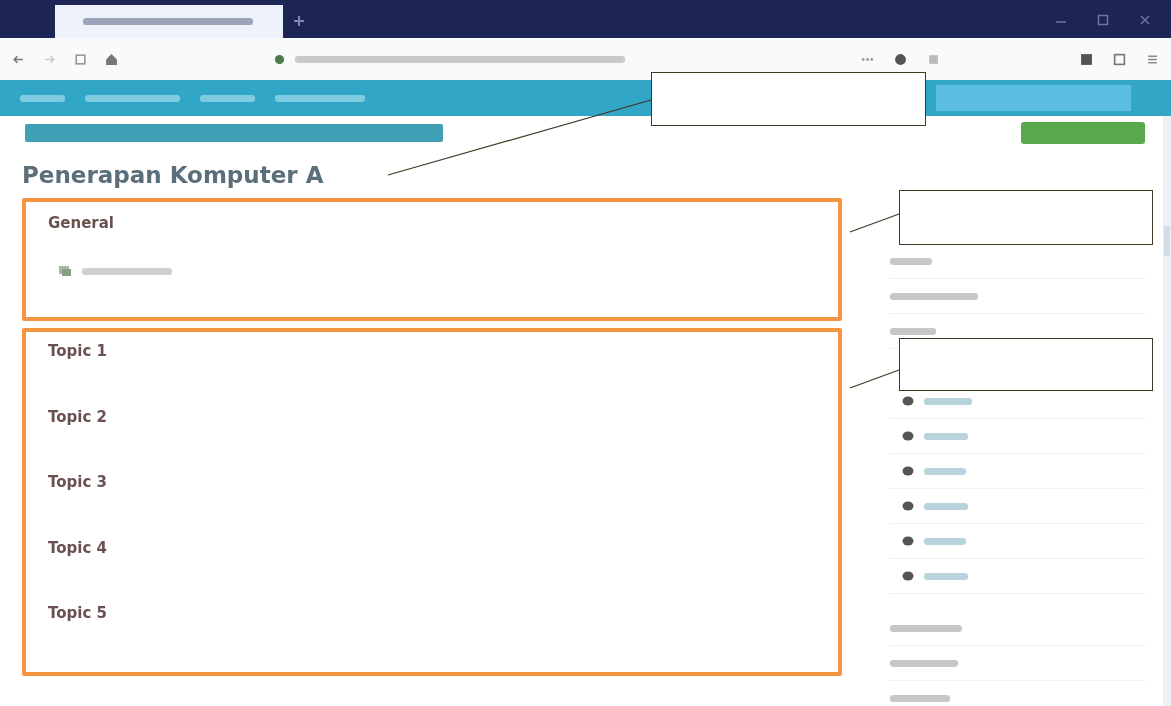  I want to click on menu-icon, so click(1152, 59).